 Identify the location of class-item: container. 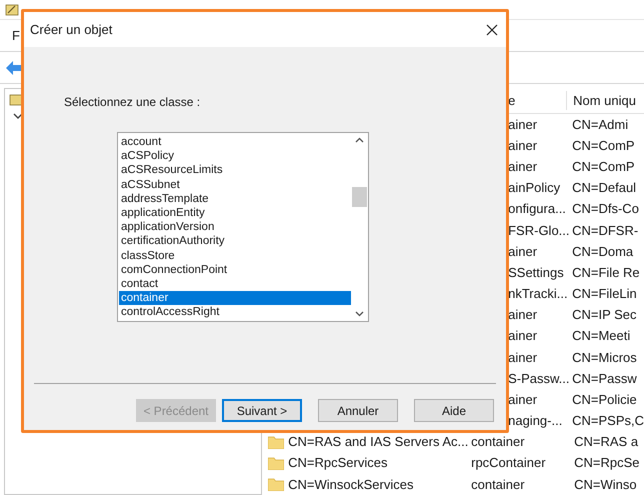
(235, 298).